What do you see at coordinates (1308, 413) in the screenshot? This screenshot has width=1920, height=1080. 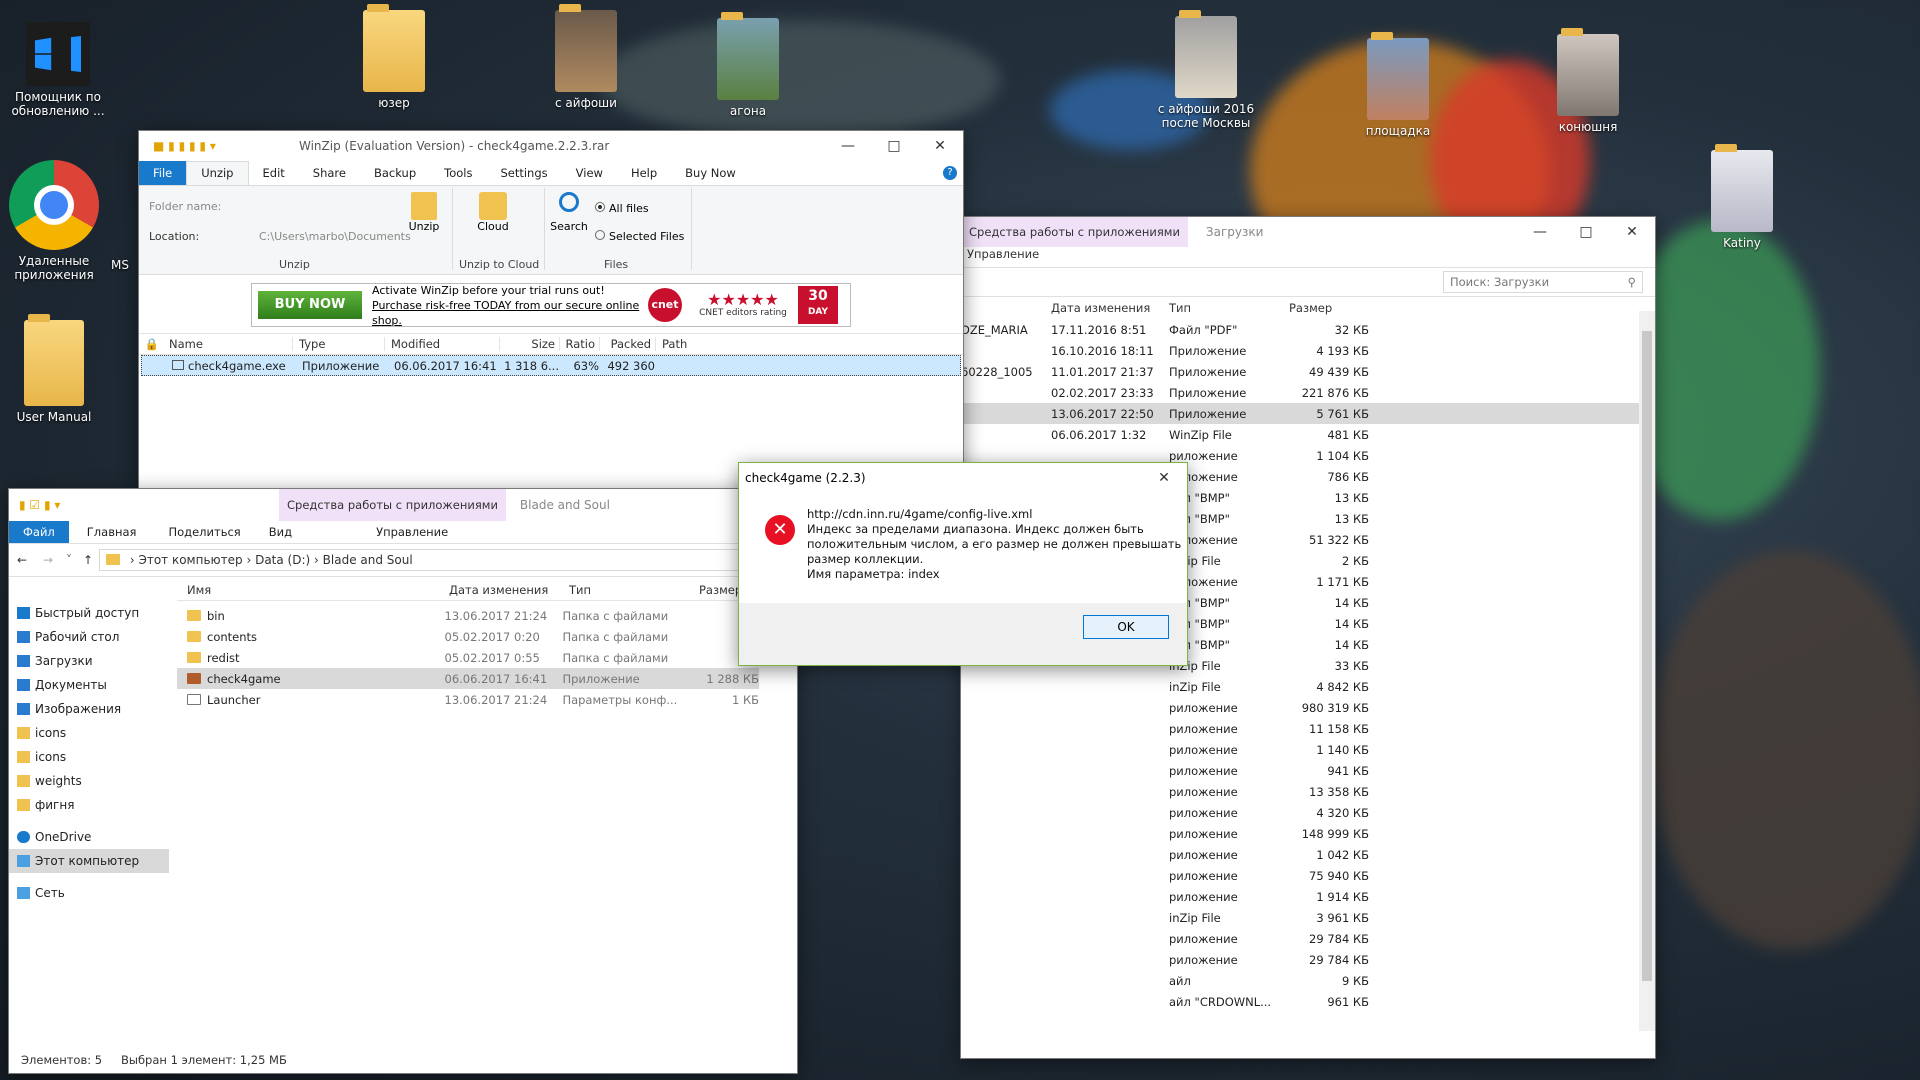 I see `table-row: 13.06.2017 22:50 Приложение 5 761 КБ` at bounding box center [1308, 413].